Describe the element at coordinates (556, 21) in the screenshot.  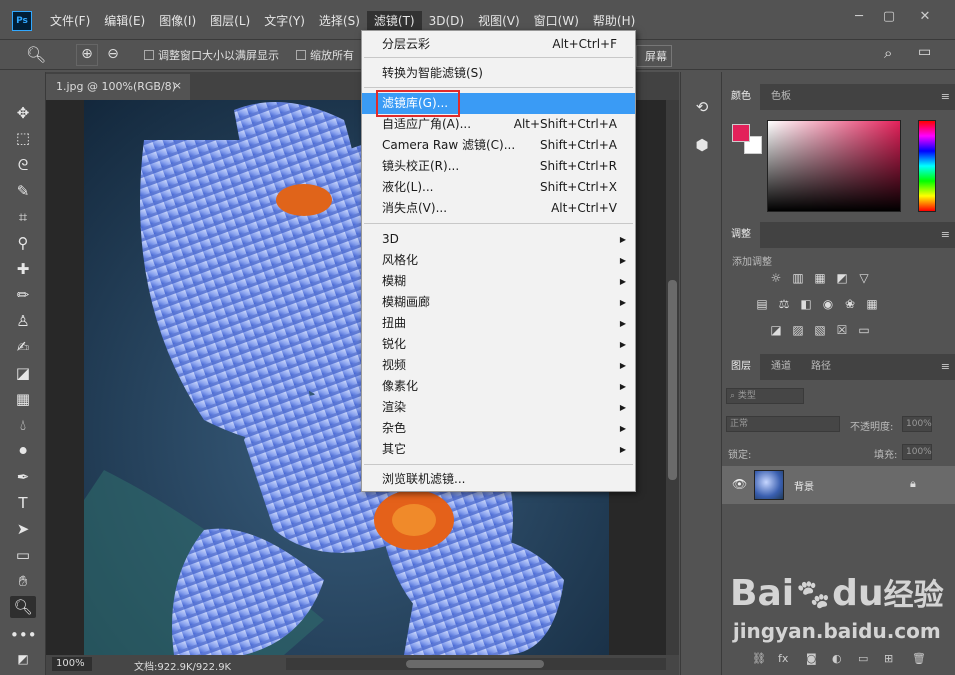
I see `menu-window: 窗口(W)` at that location.